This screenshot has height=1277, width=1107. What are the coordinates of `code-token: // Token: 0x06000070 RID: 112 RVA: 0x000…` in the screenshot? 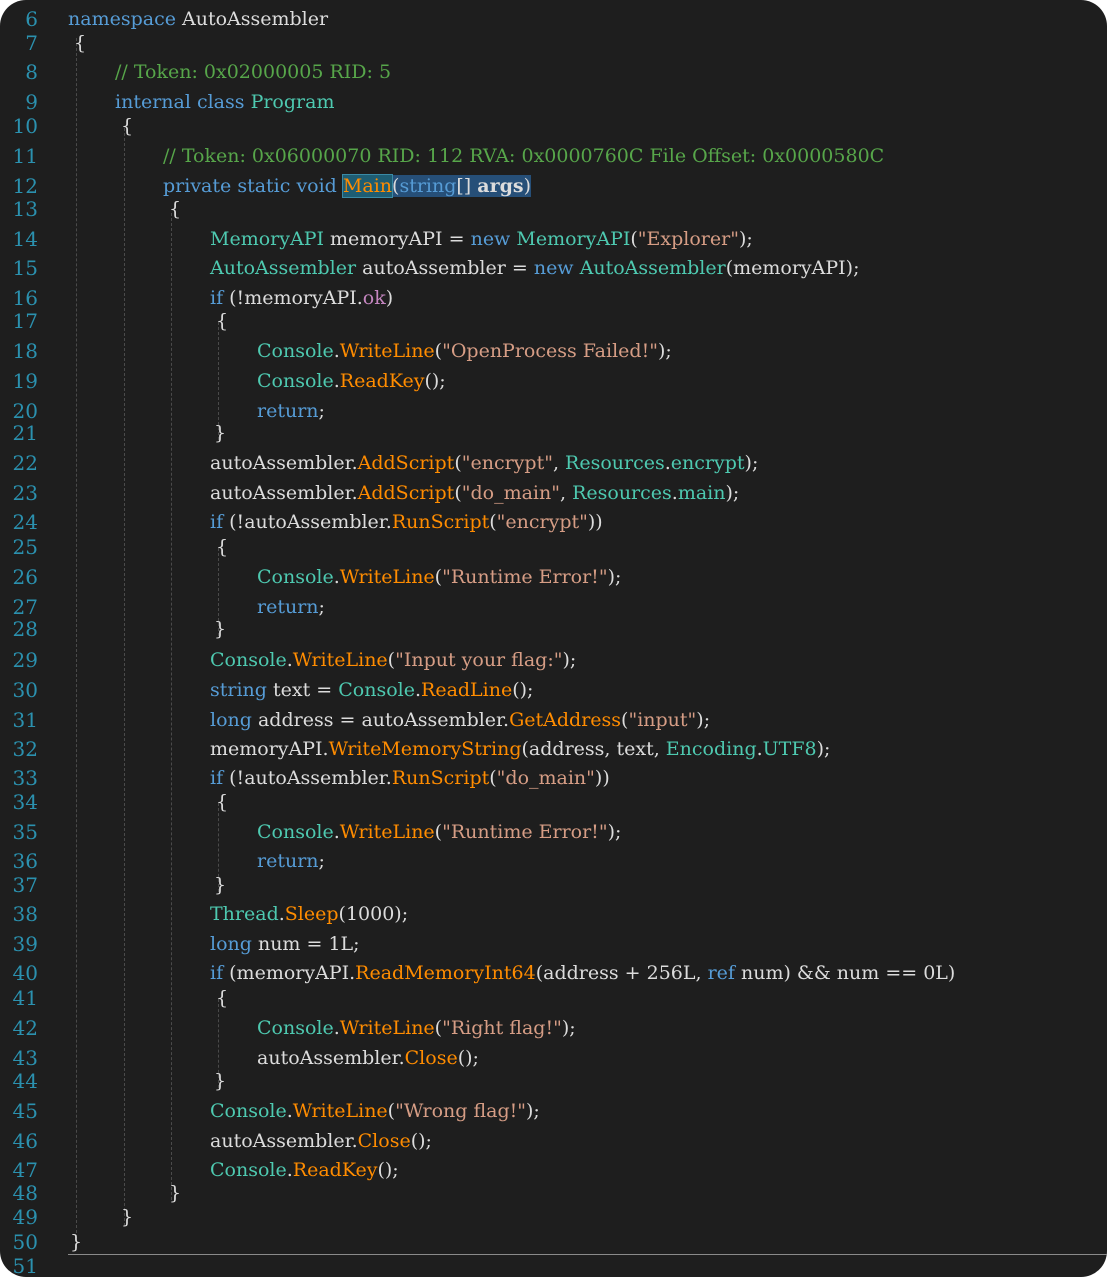 It's located at (524, 156).